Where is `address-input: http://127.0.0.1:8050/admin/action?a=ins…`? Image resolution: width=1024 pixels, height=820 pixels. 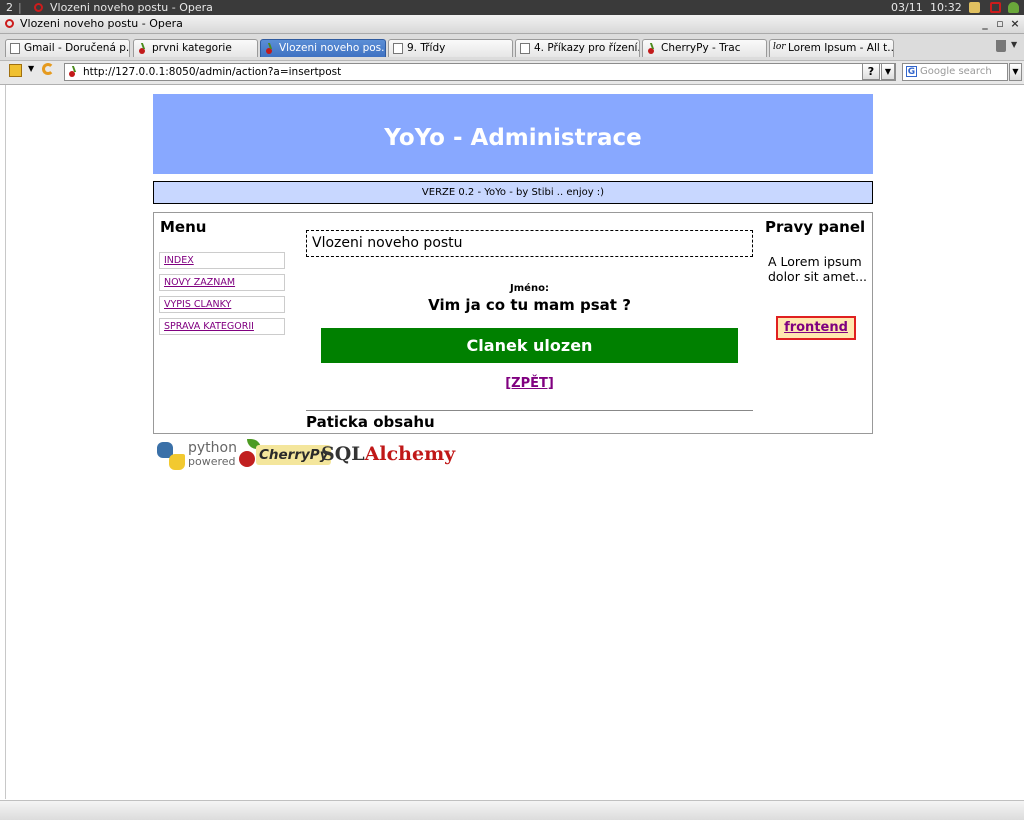
address-input: http://127.0.0.1:8050/admin/action?a=ins… is located at coordinates (480, 72).